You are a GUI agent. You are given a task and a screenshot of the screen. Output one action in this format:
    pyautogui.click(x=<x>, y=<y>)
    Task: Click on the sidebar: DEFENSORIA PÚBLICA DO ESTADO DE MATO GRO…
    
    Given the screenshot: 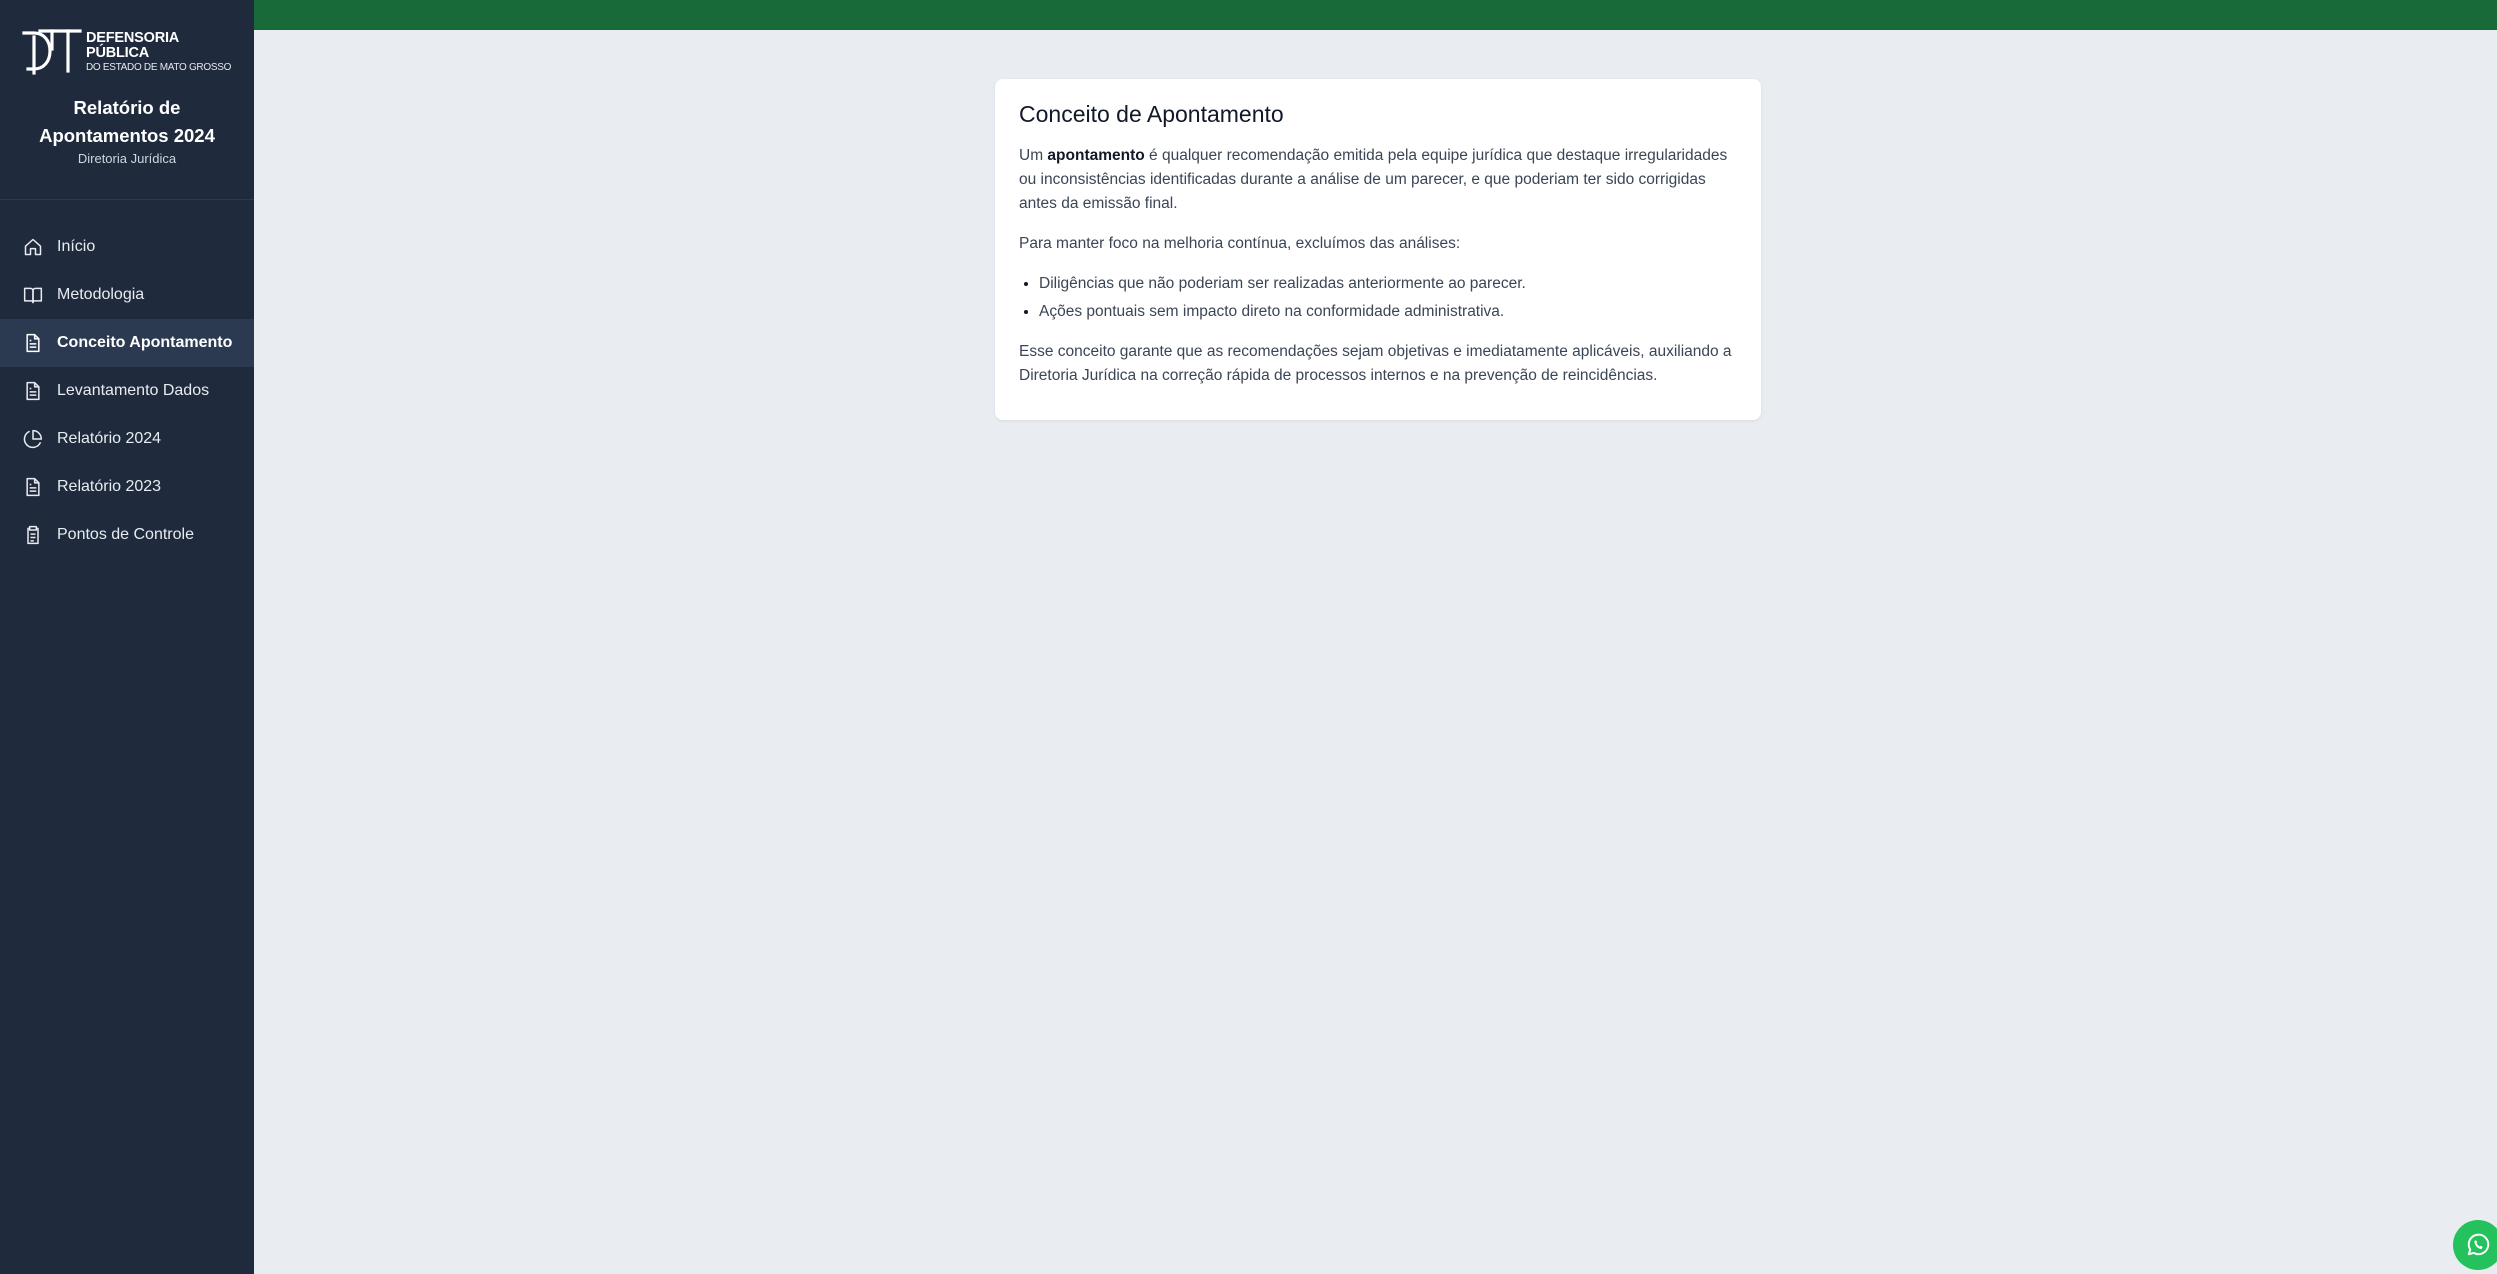 What is the action you would take?
    pyautogui.click(x=127, y=637)
    